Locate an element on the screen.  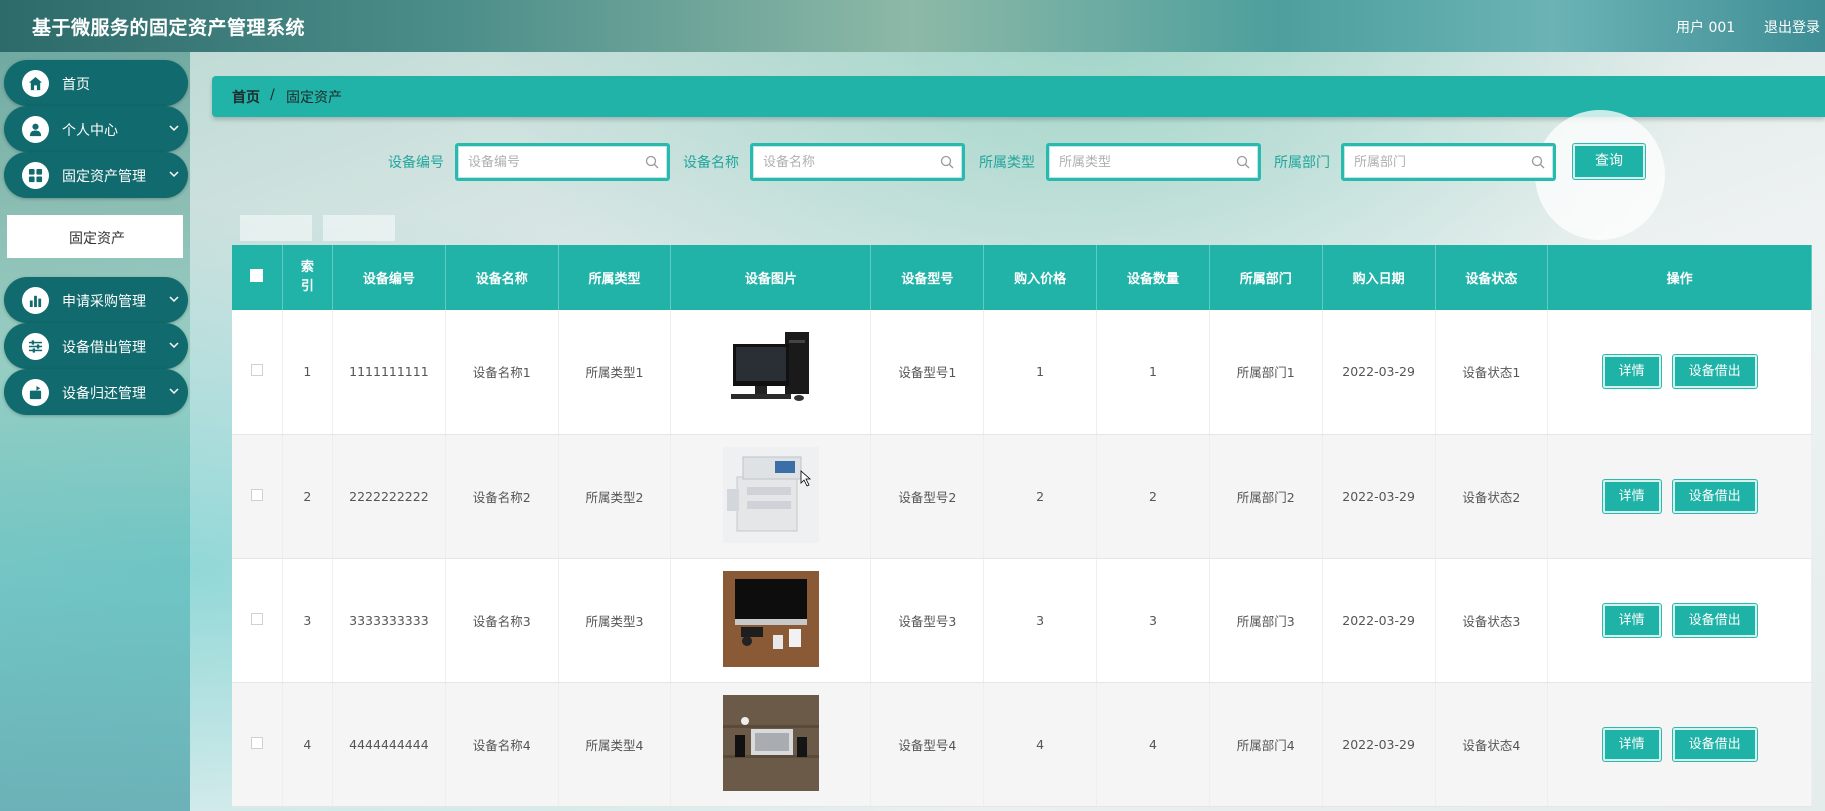
column-header: 设备数量 is located at coordinates (1153, 277).